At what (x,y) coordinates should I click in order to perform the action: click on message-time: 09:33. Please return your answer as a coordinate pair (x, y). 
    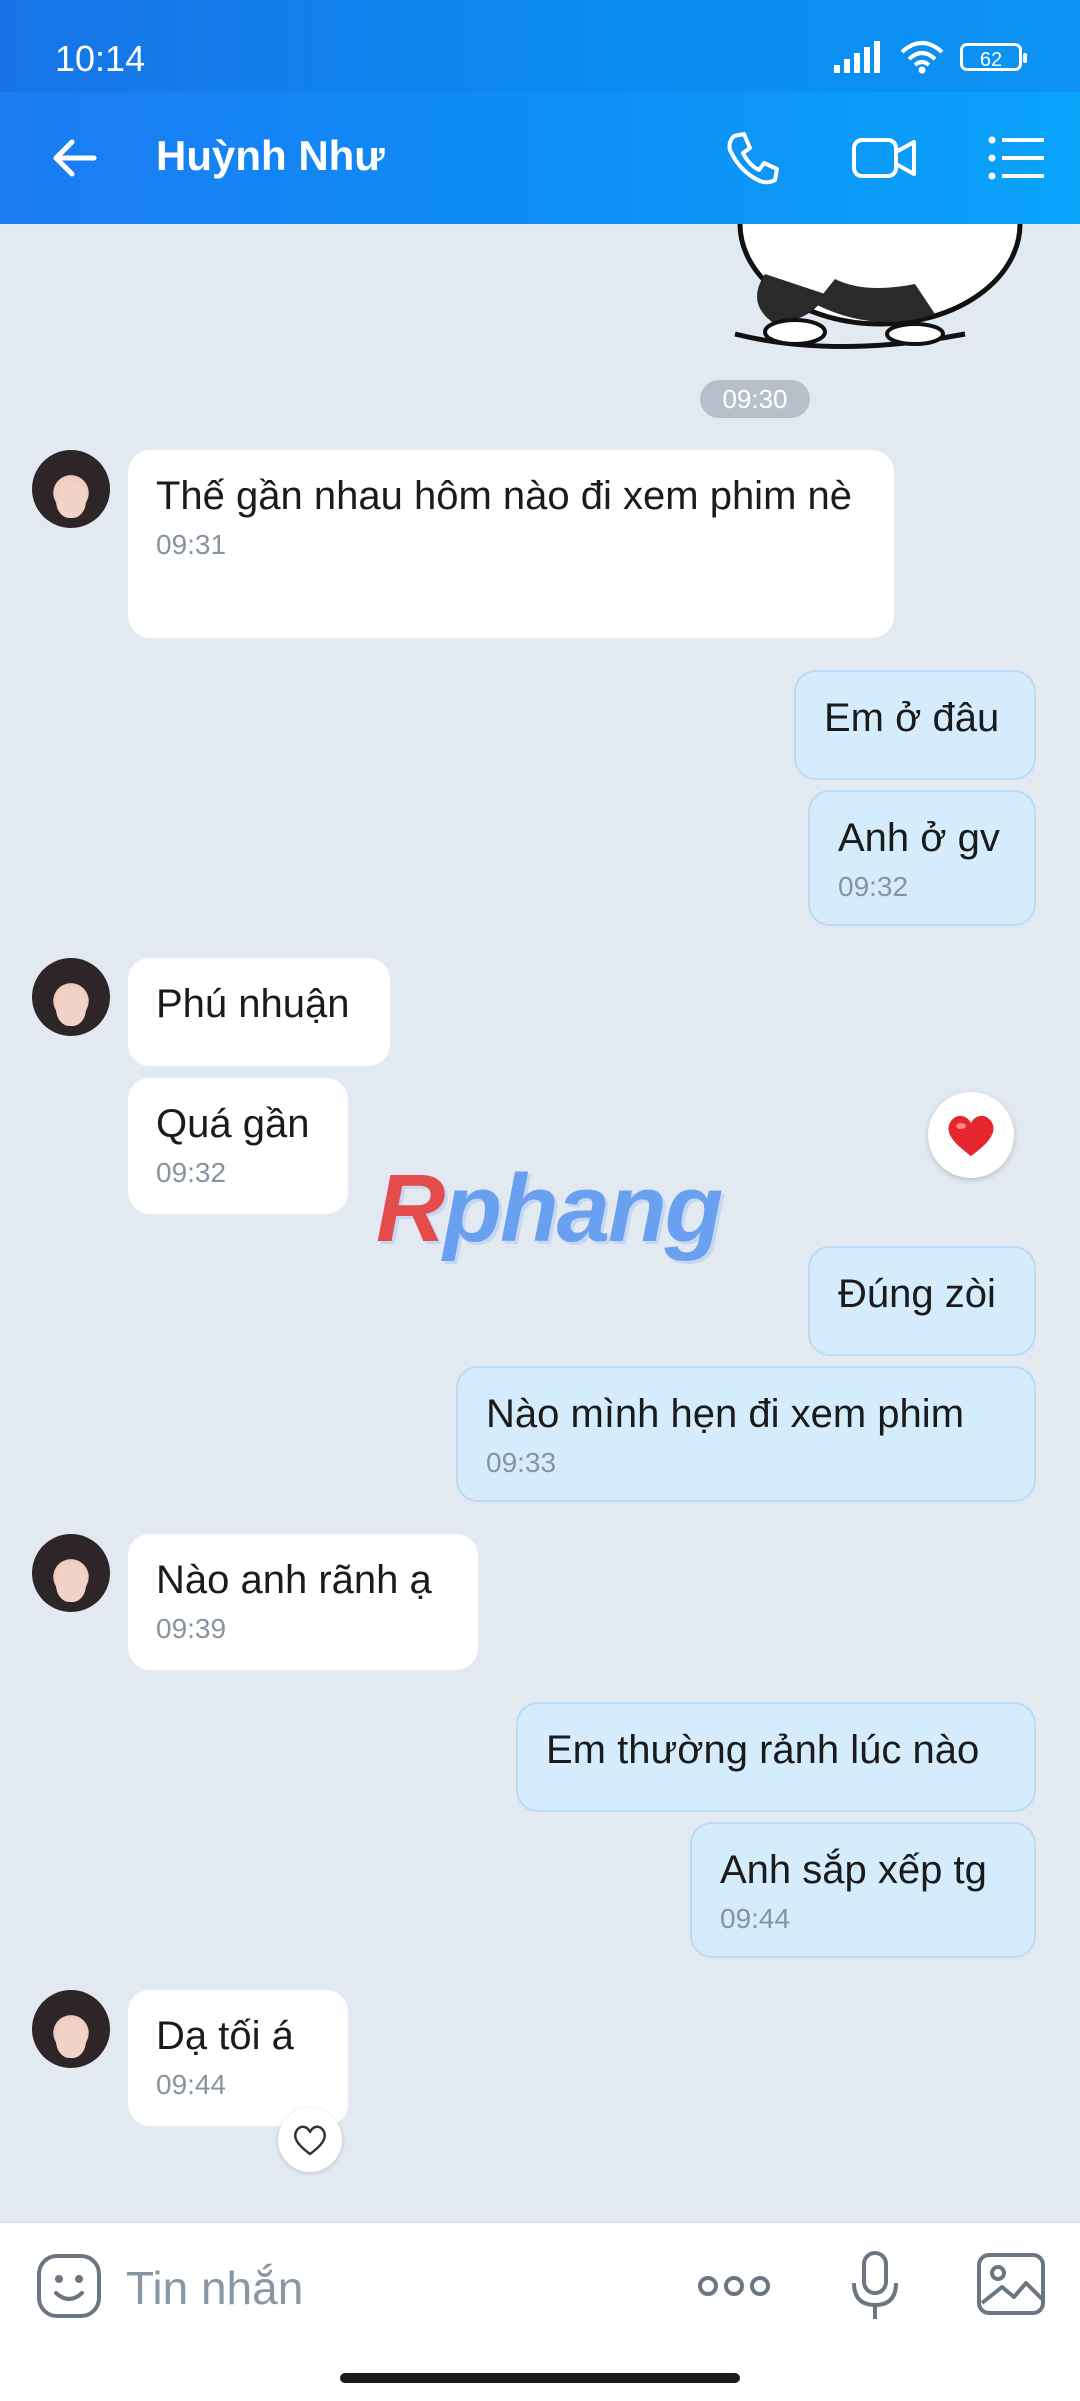
    Looking at the image, I should click on (521, 1462).